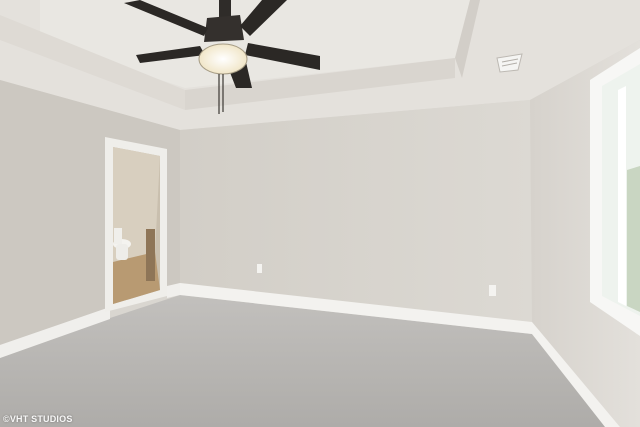 The height and width of the screenshot is (427, 640). What do you see at coordinates (259, 268) in the screenshot?
I see `wall-outlet` at bounding box center [259, 268].